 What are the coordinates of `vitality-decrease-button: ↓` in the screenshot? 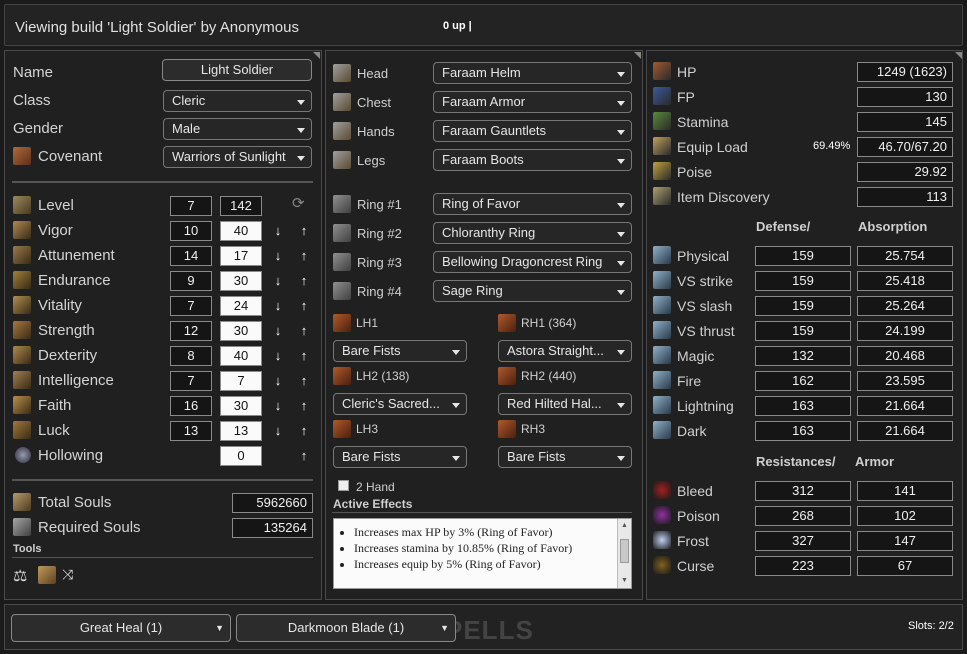 It's located at (278, 305).